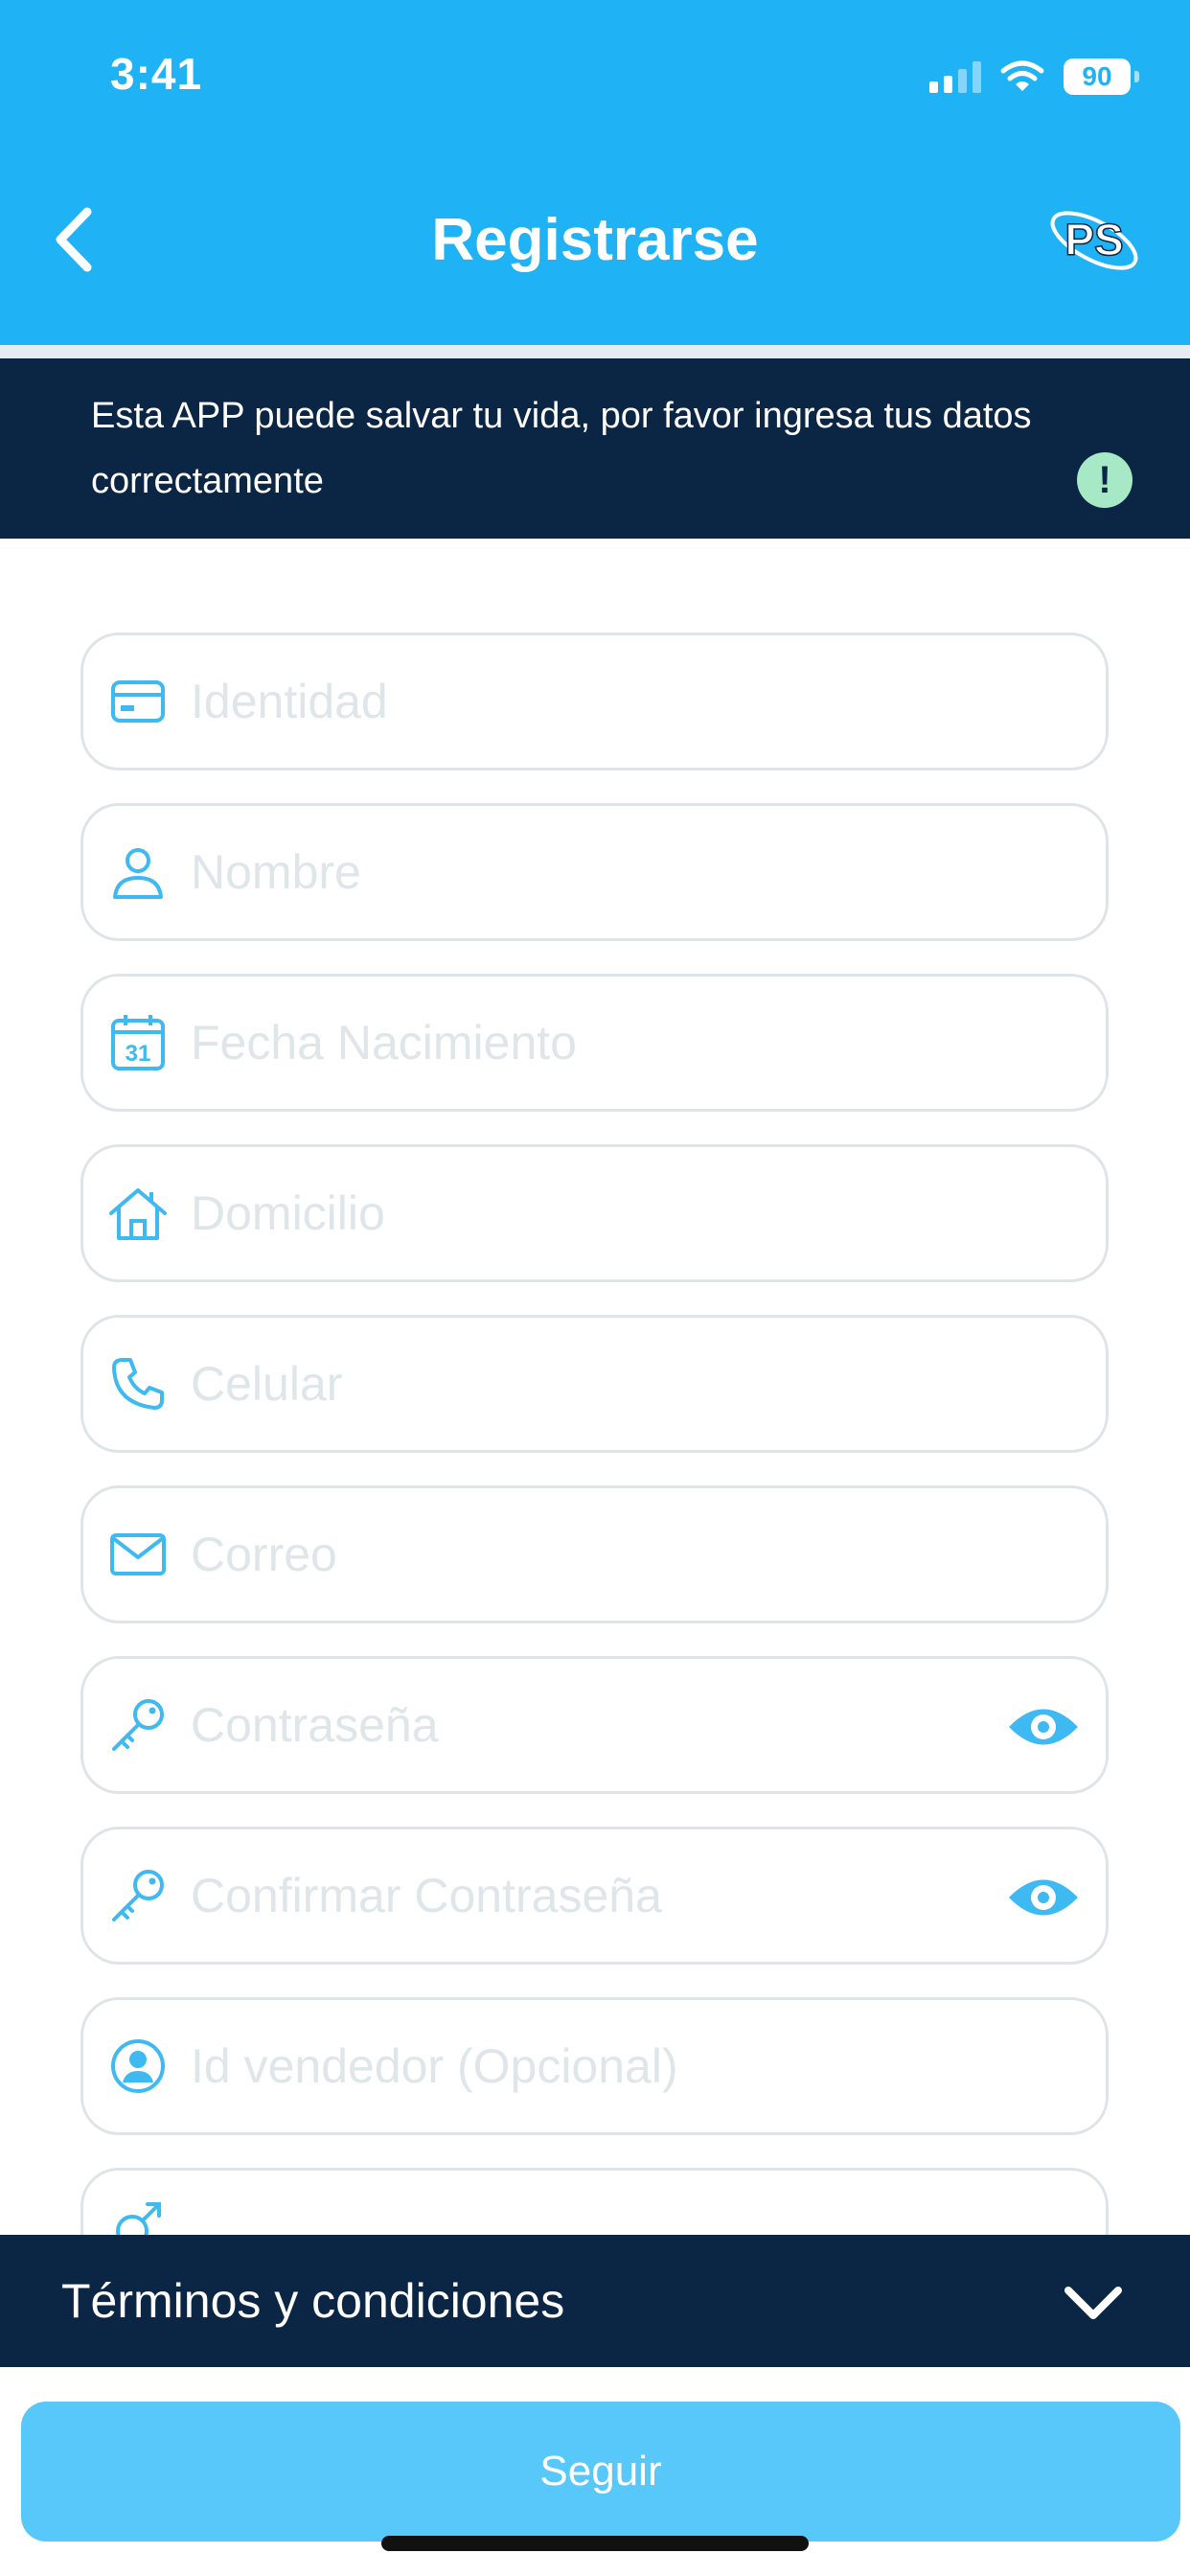  What do you see at coordinates (594, 1213) in the screenshot?
I see `address-field: Domicilio` at bounding box center [594, 1213].